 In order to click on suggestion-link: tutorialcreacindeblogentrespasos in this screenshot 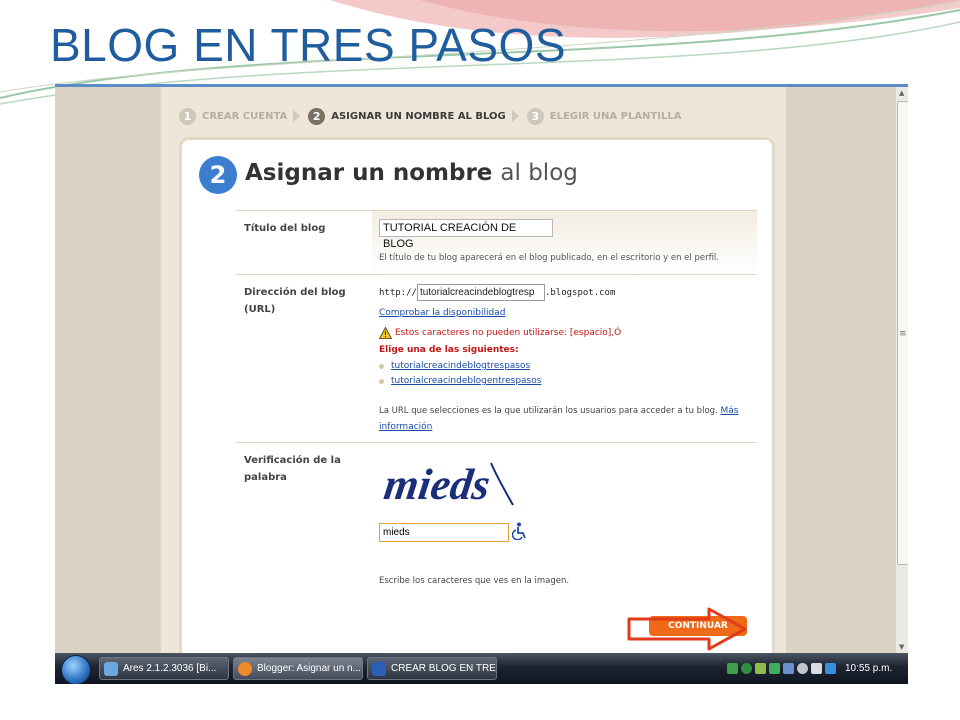, I will do `click(466, 381)`.